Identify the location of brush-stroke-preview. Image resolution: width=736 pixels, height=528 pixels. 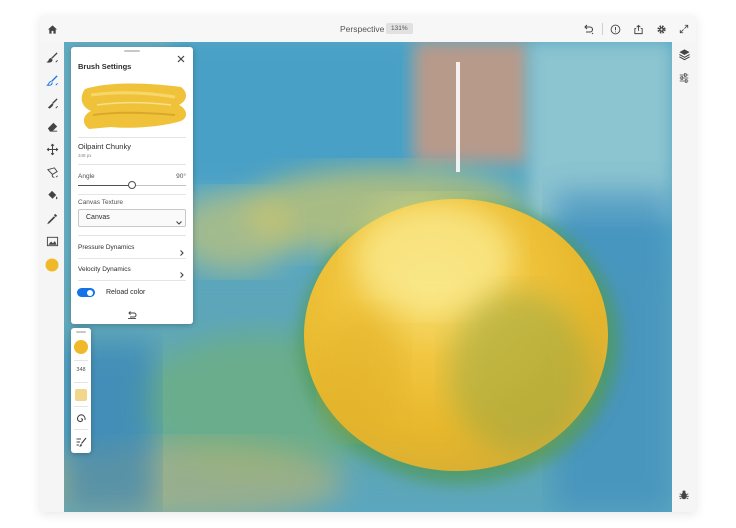
(132, 107).